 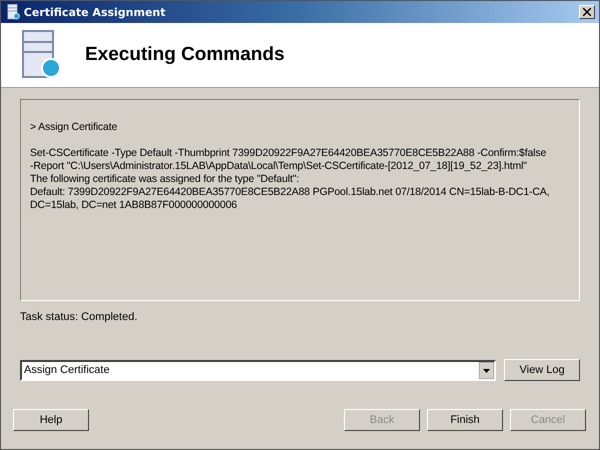 I want to click on task-dropdown: Assign Certificate, so click(x=258, y=370).